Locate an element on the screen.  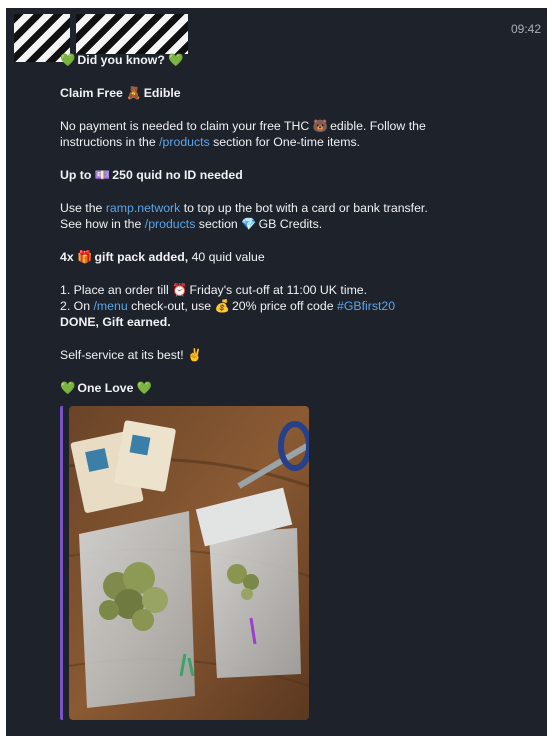
self-service-line: Self-service at its best! ✌ is located at coordinates (131, 355).